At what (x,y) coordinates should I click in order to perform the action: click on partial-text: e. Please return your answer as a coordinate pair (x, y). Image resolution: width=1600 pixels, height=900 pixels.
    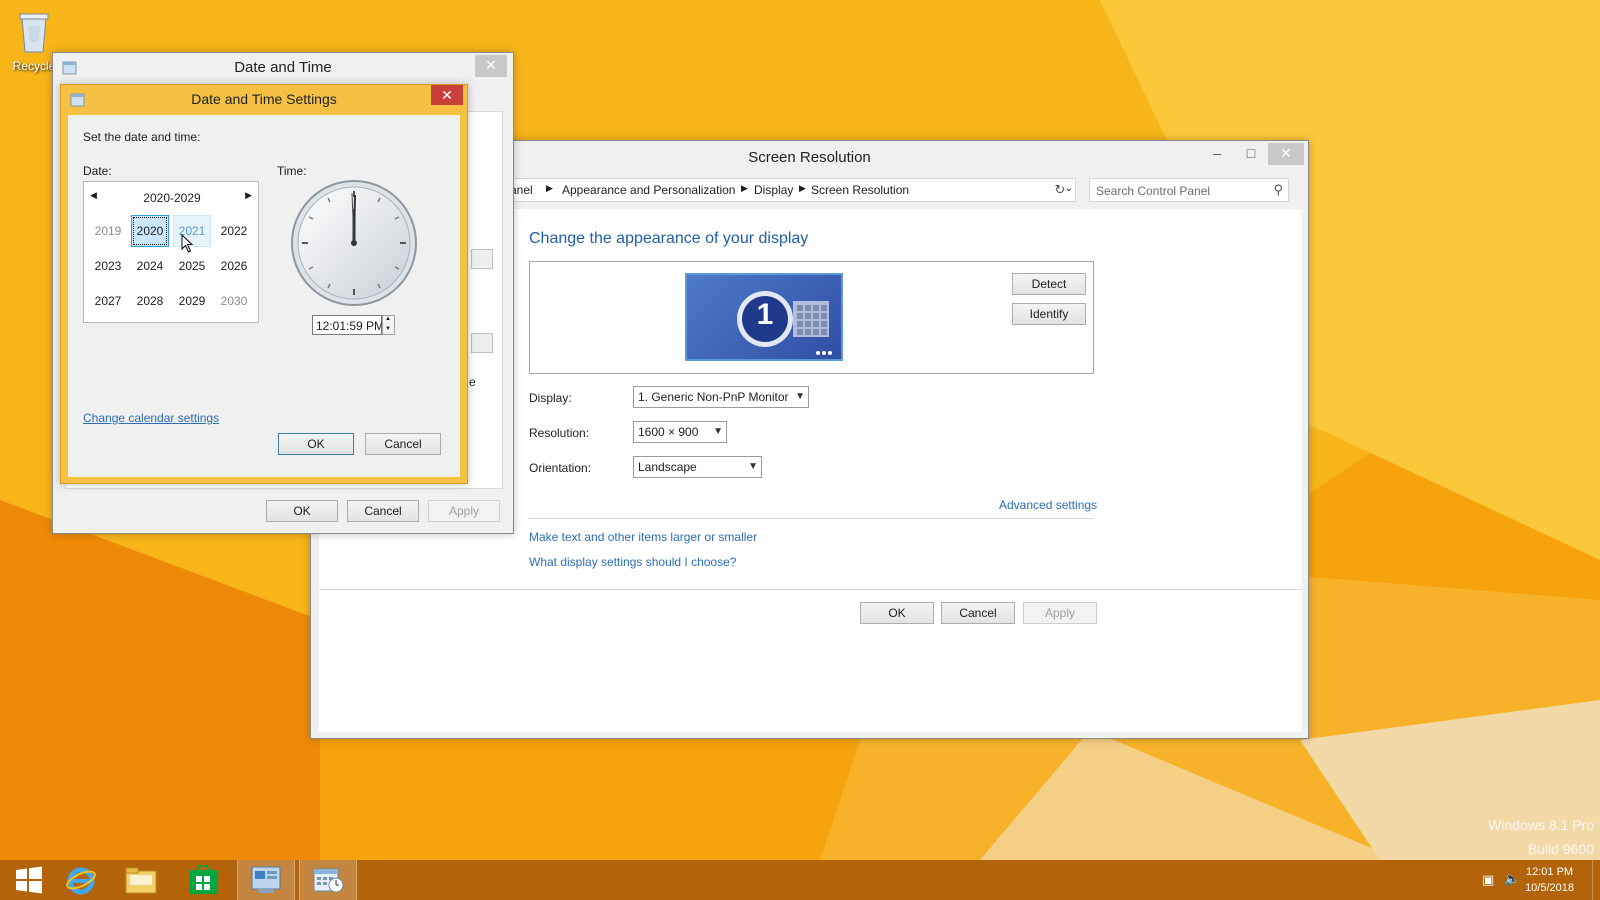
    Looking at the image, I should click on (472, 382).